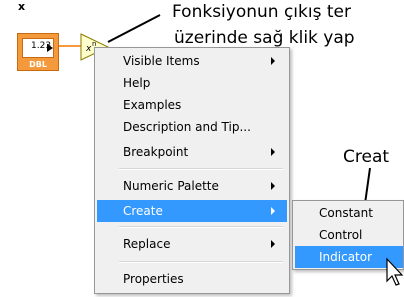  What do you see at coordinates (192, 244) in the screenshot?
I see `menu-item-replace: Replace` at bounding box center [192, 244].